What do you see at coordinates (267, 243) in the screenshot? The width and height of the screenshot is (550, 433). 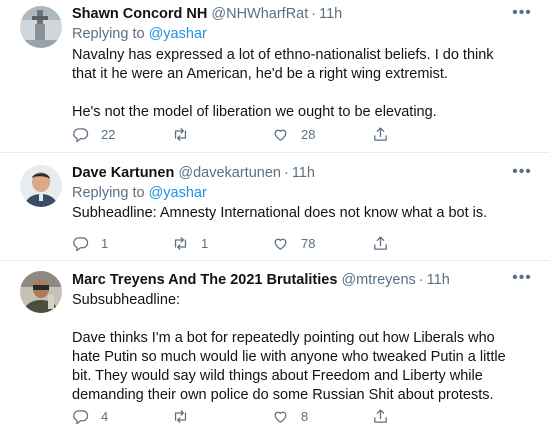 I see `tweet-actions: 1 1 78` at bounding box center [267, 243].